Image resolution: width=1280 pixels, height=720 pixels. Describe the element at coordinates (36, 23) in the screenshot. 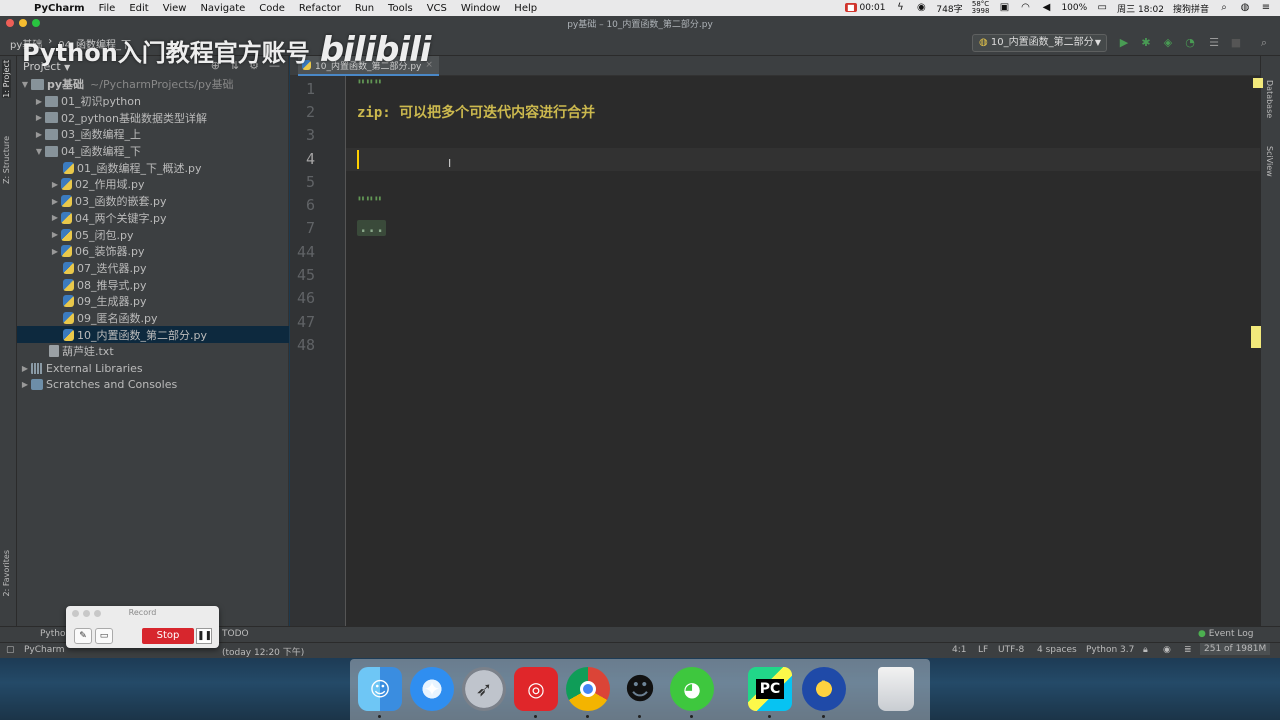

I see `zoom-window-button` at that location.